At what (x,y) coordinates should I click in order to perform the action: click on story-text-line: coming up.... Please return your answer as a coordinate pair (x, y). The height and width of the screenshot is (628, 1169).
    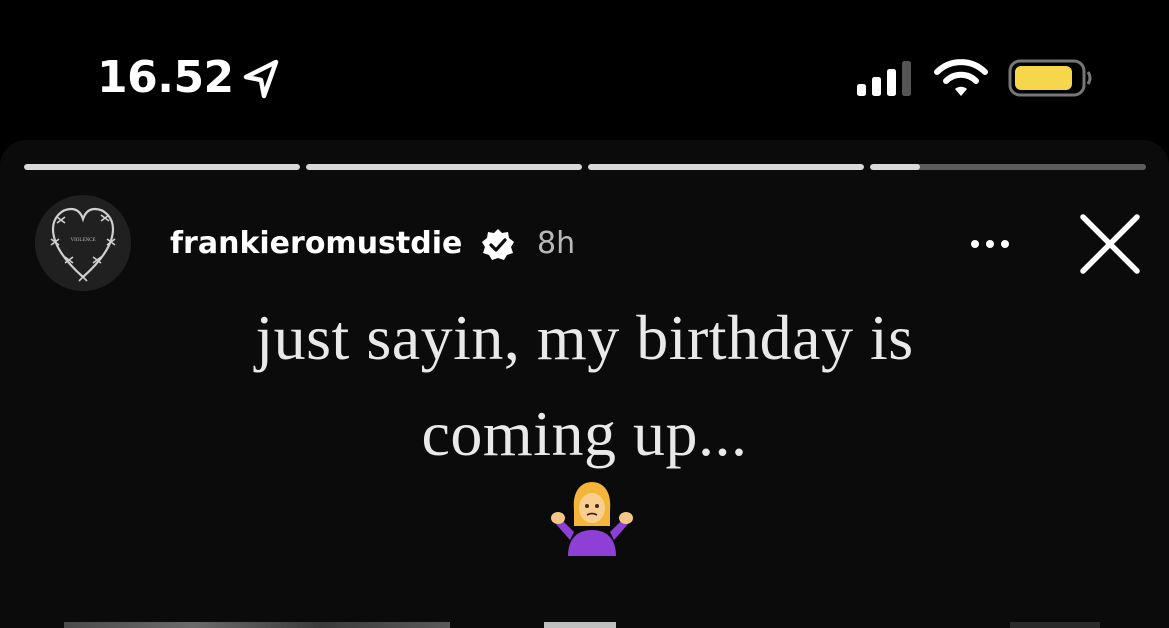
    Looking at the image, I should click on (584, 433).